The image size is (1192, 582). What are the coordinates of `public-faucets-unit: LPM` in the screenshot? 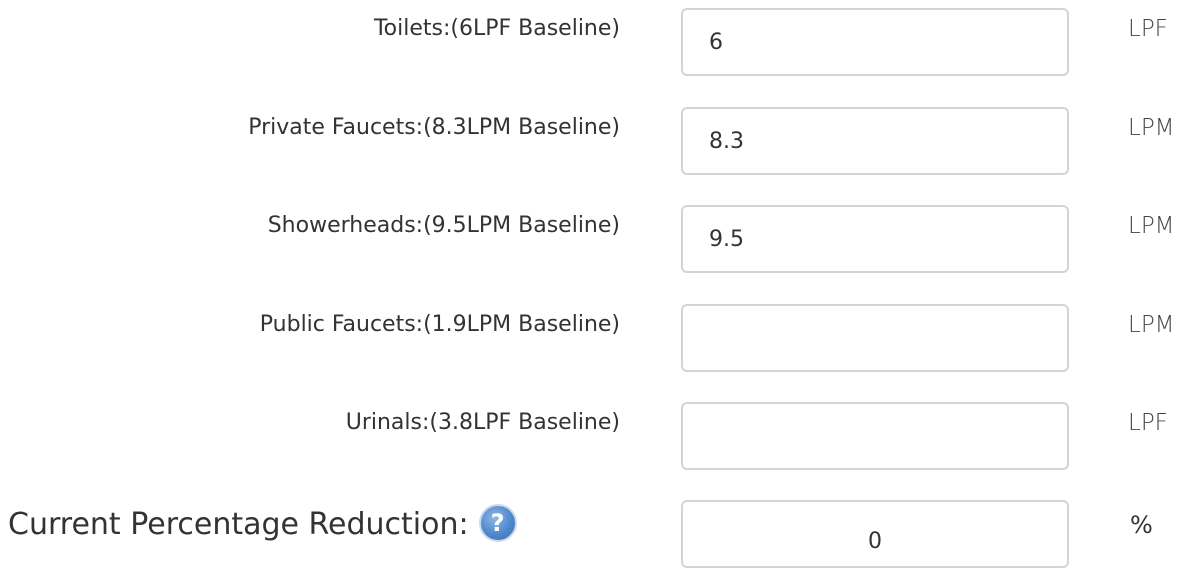 It's located at (1151, 325).